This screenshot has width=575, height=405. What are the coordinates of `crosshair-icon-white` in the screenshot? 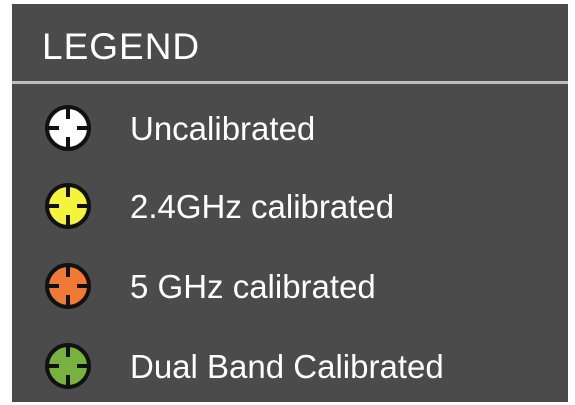 It's located at (68, 128).